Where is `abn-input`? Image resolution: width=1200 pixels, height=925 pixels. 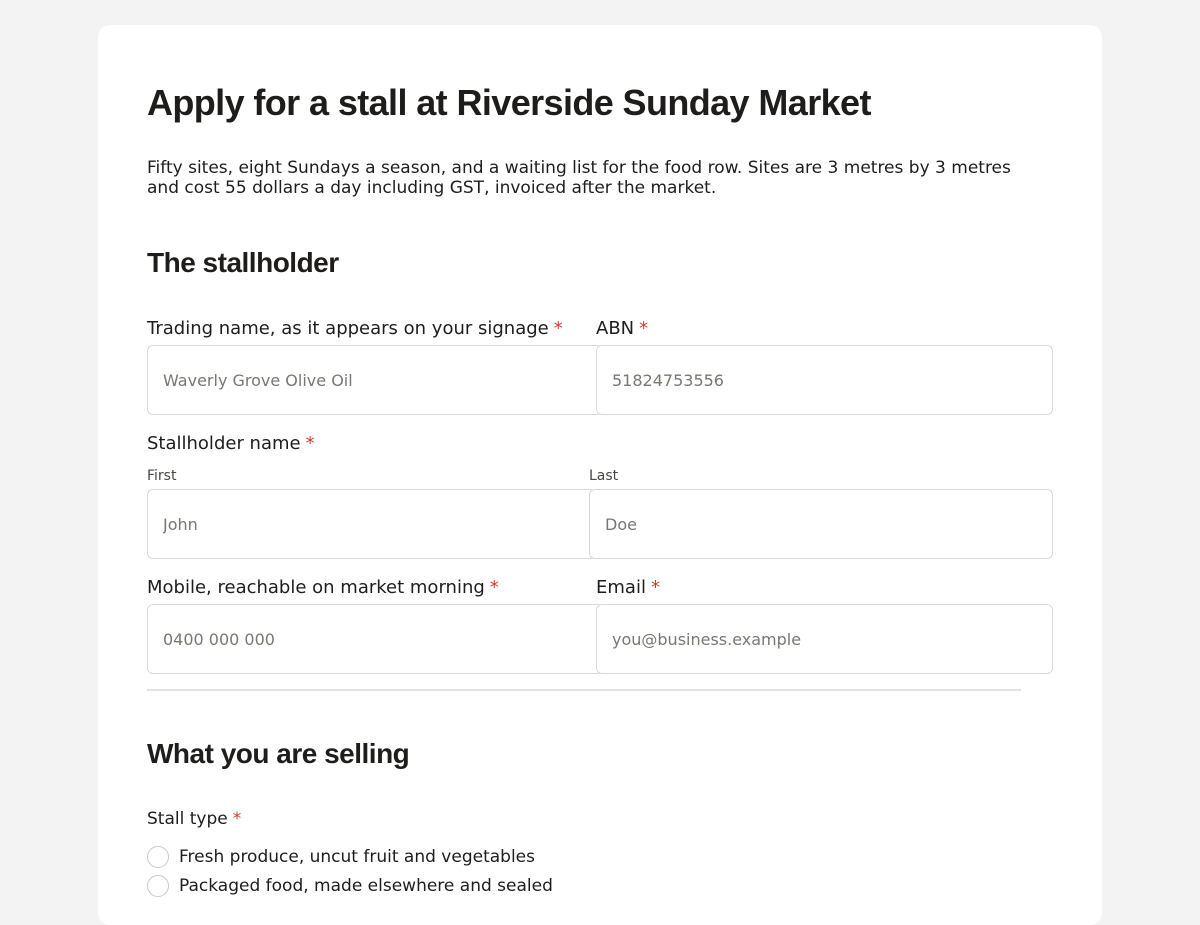
abn-input is located at coordinates (824, 380).